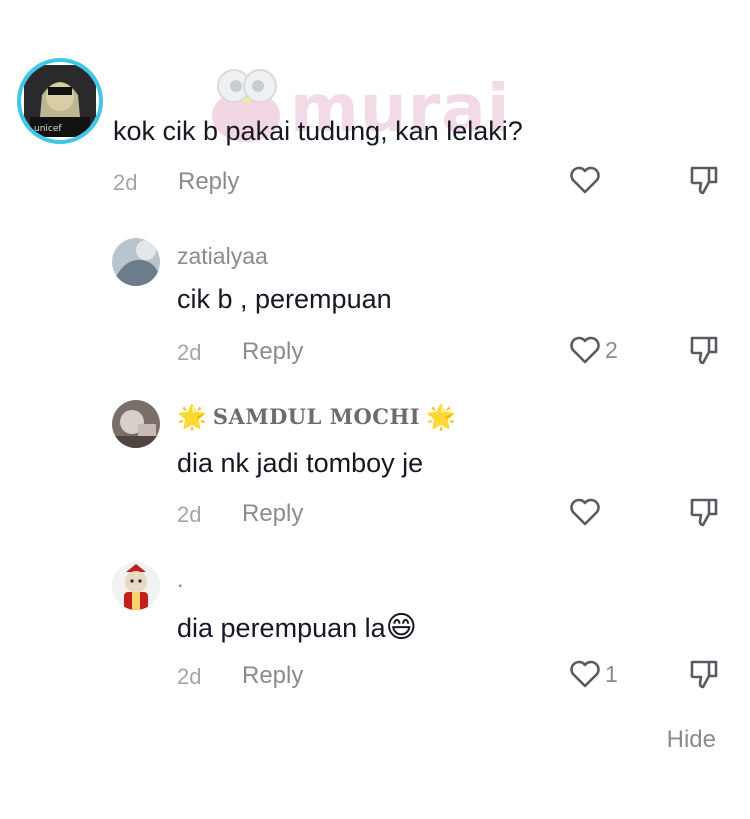  I want to click on username: ., so click(180, 579).